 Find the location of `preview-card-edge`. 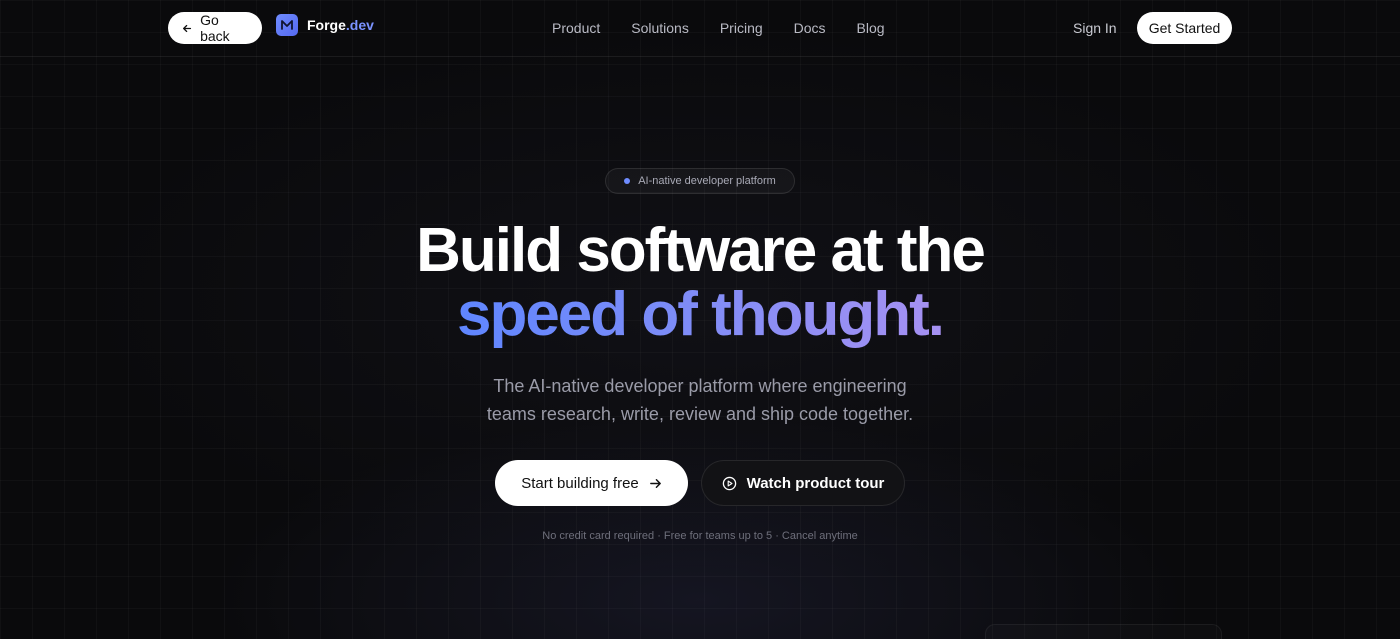

preview-card-edge is located at coordinates (1103, 631).